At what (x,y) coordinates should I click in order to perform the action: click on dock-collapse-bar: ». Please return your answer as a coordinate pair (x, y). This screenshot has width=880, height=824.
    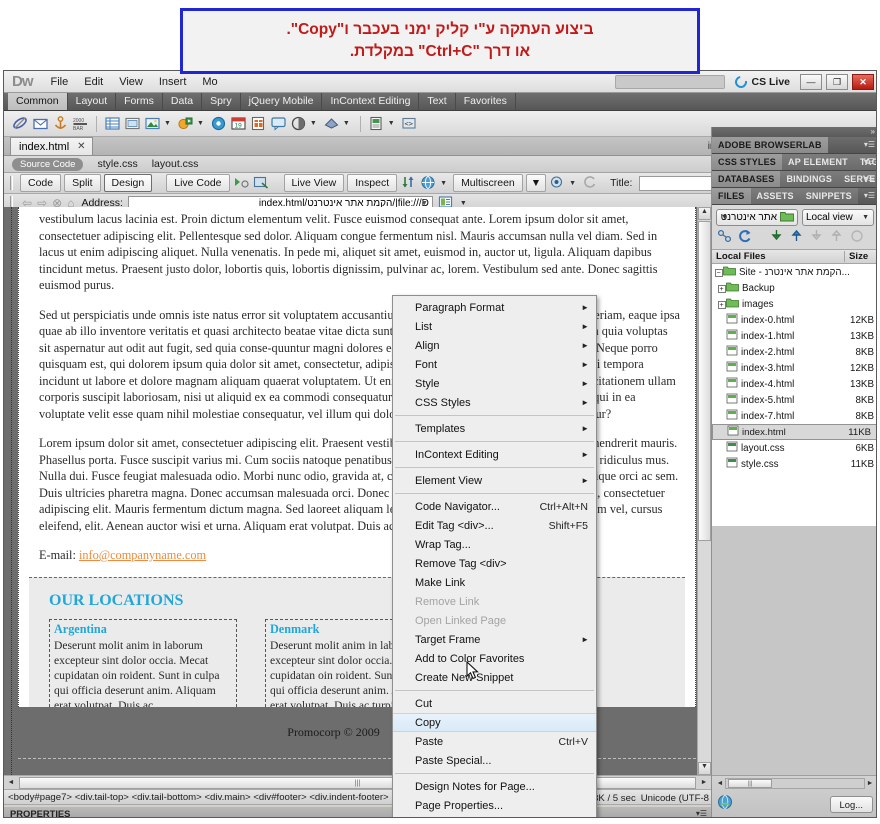
    Looking at the image, I should click on (794, 132).